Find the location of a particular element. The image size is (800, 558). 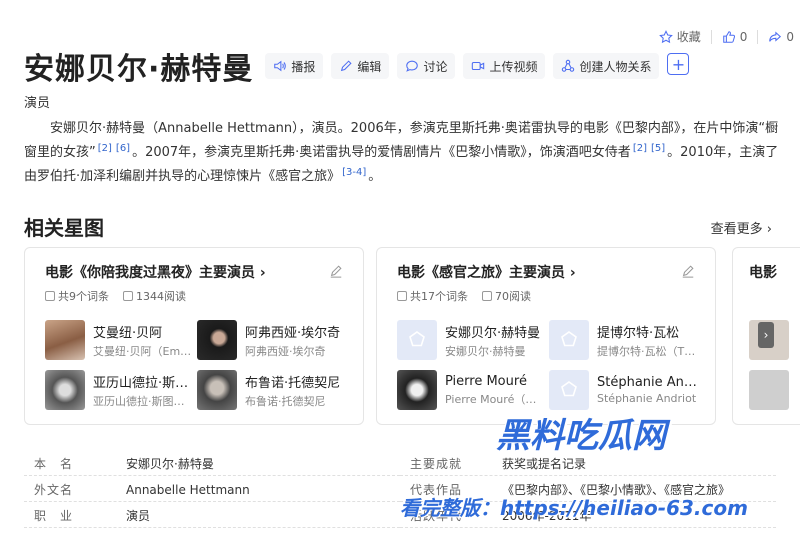

discuss-button: 讨论 is located at coordinates (426, 66).